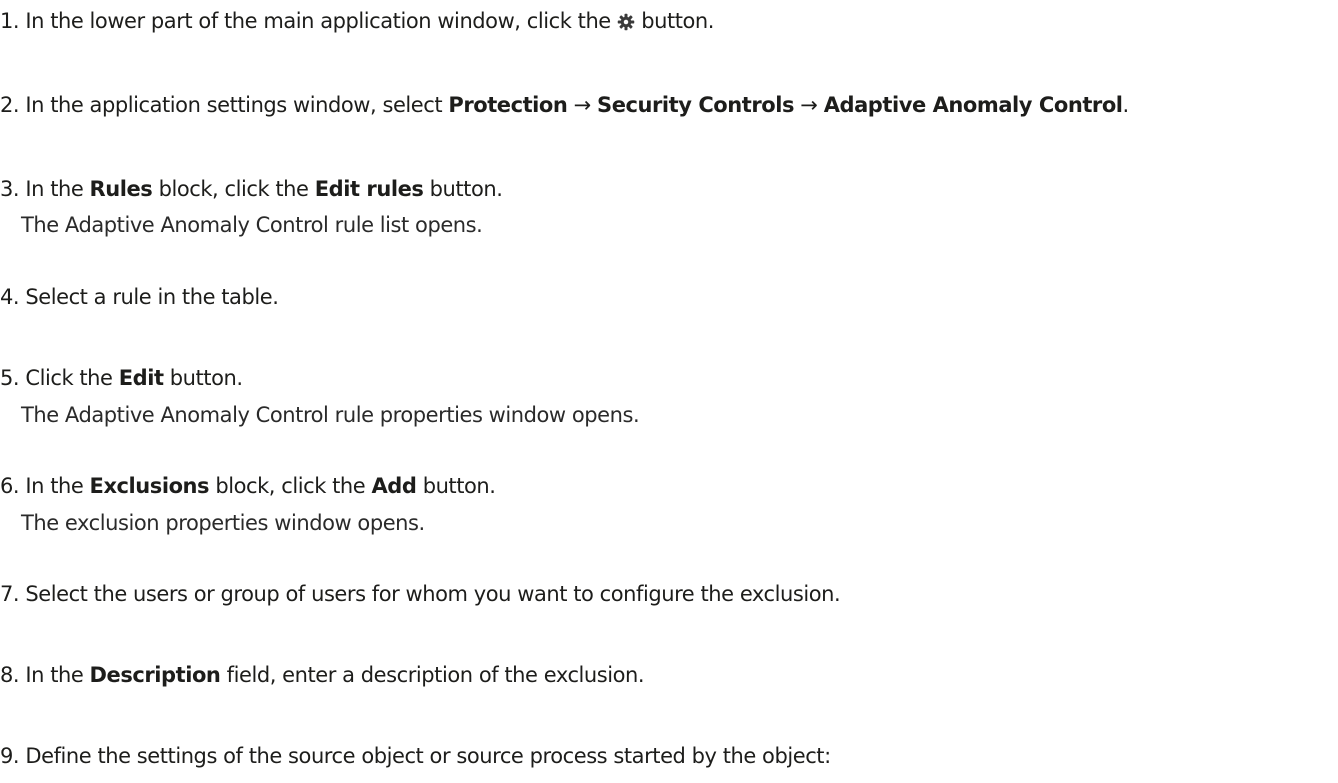  Describe the element at coordinates (394, 486) in the screenshot. I see `add-label: Add` at that location.